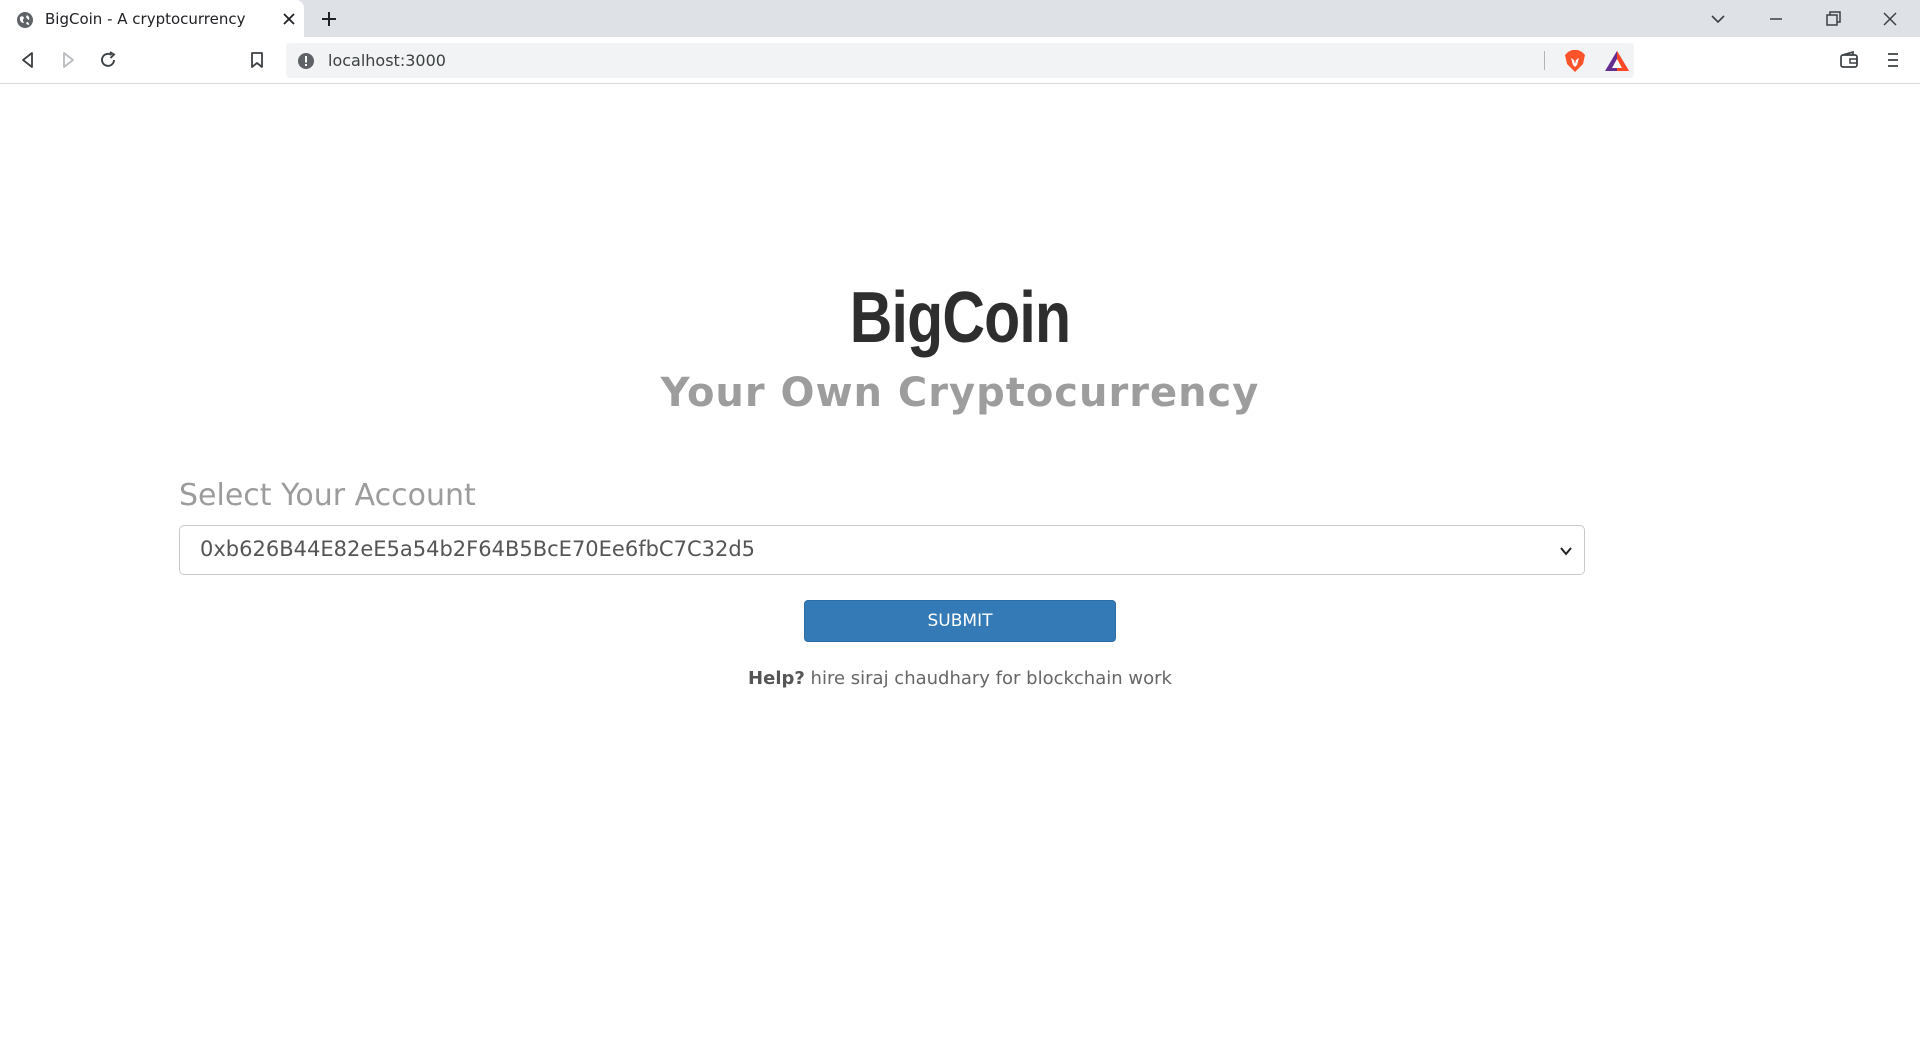 The image size is (1920, 1042). What do you see at coordinates (776, 678) in the screenshot?
I see `help-label: Help?` at bounding box center [776, 678].